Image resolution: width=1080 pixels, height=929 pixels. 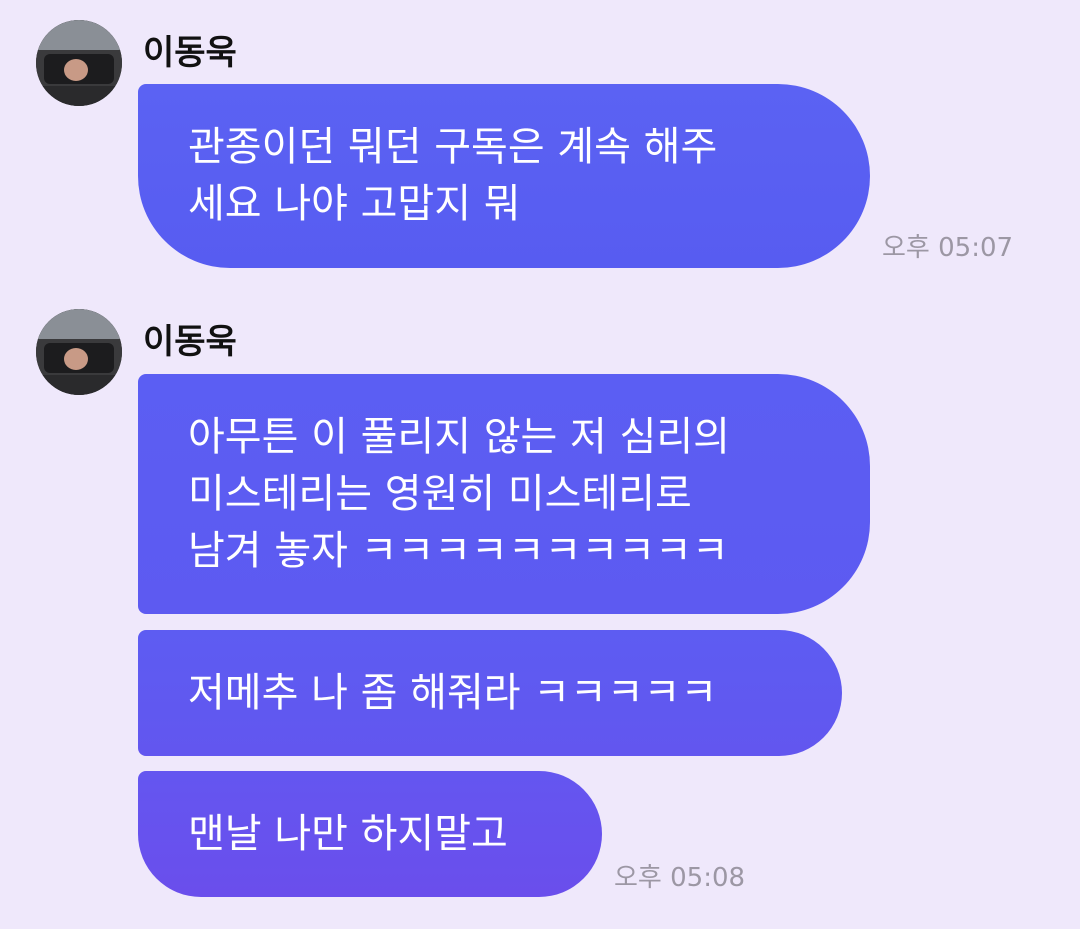 I want to click on message-text: 미스테리는 영원히 미스테리로, so click(x=440, y=493).